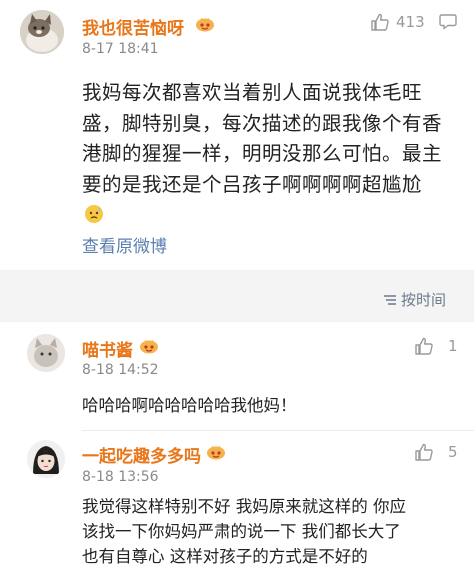 The height and width of the screenshot is (573, 474). Describe the element at coordinates (244, 506) in the screenshot. I see `comment-text-line: 我觉得这样特别不好 我妈原来就这样的 你应` at that location.